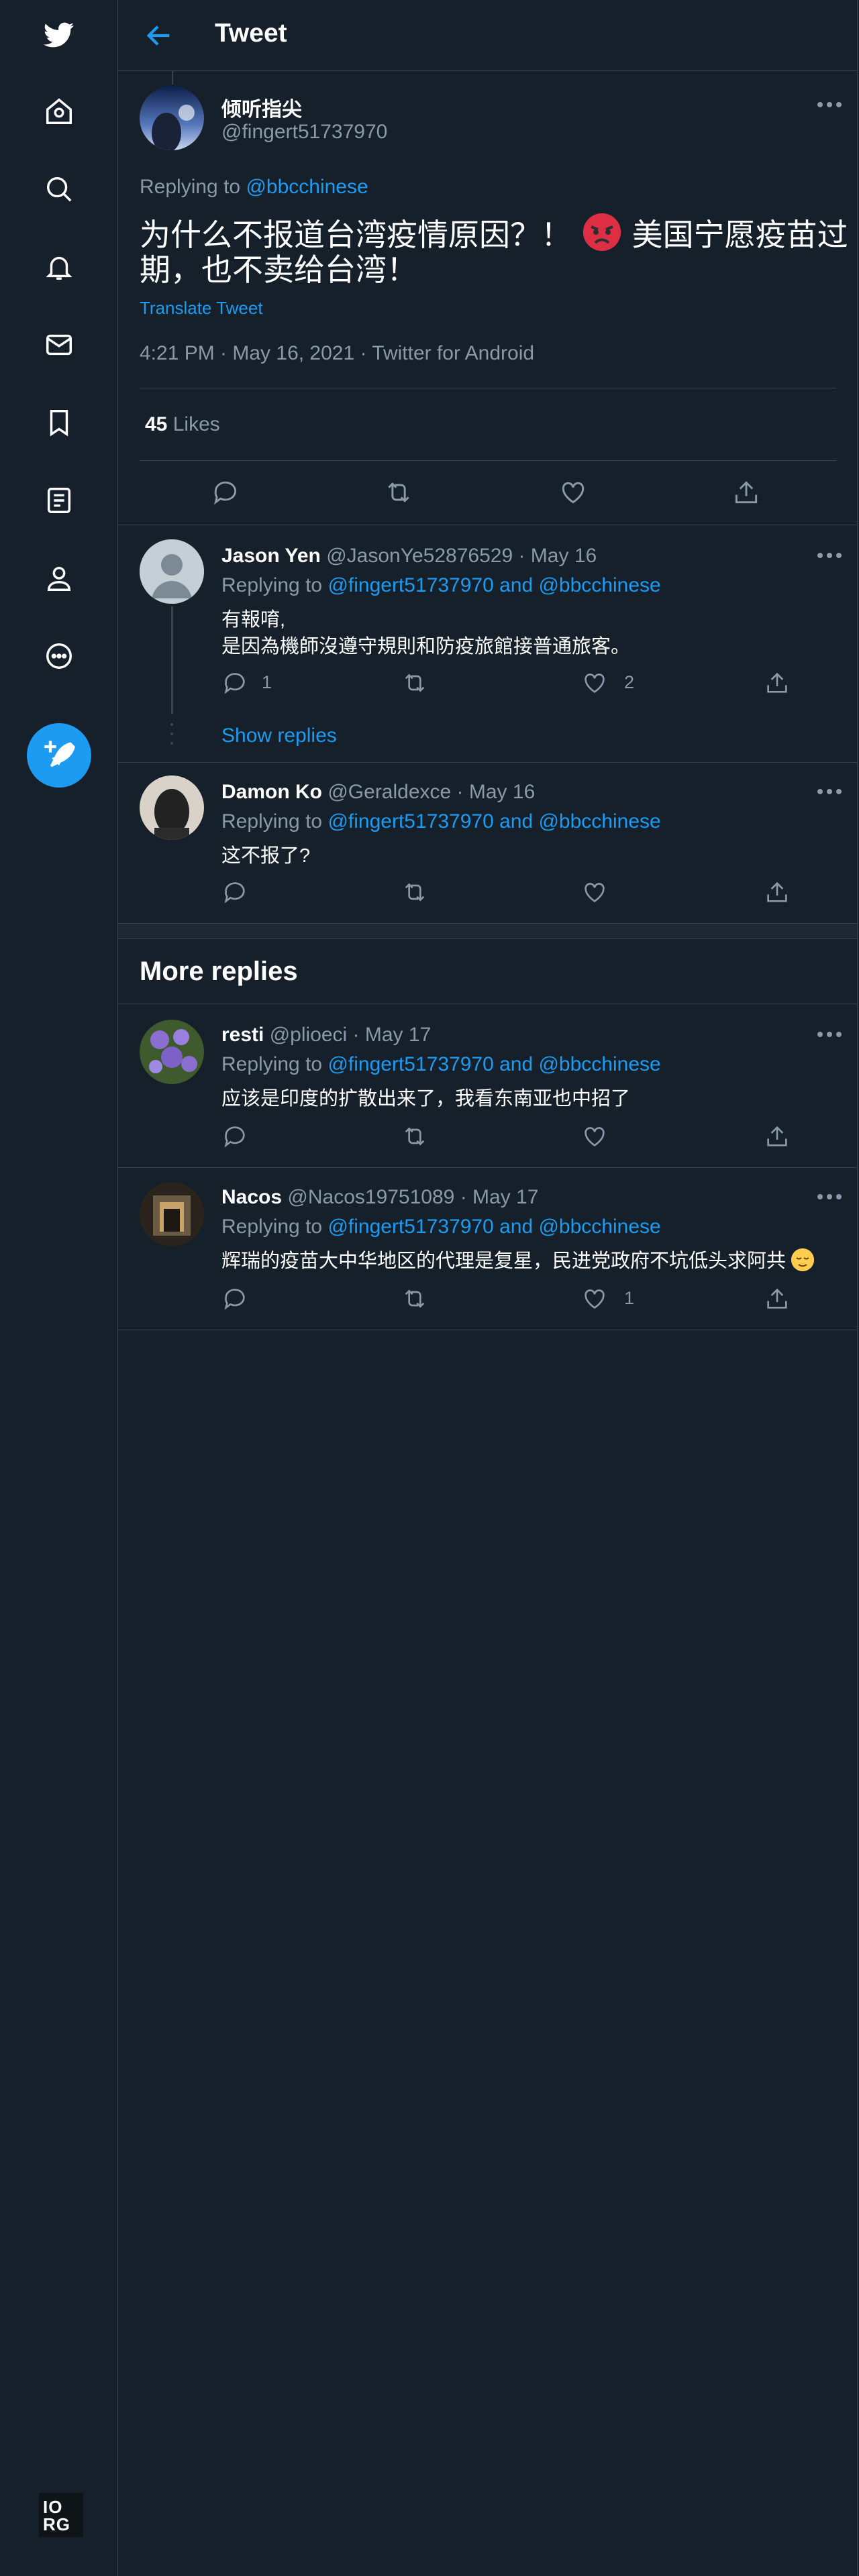 Image resolution: width=859 pixels, height=2576 pixels. What do you see at coordinates (59, 755) in the screenshot?
I see `compose-tweet-button` at bounding box center [59, 755].